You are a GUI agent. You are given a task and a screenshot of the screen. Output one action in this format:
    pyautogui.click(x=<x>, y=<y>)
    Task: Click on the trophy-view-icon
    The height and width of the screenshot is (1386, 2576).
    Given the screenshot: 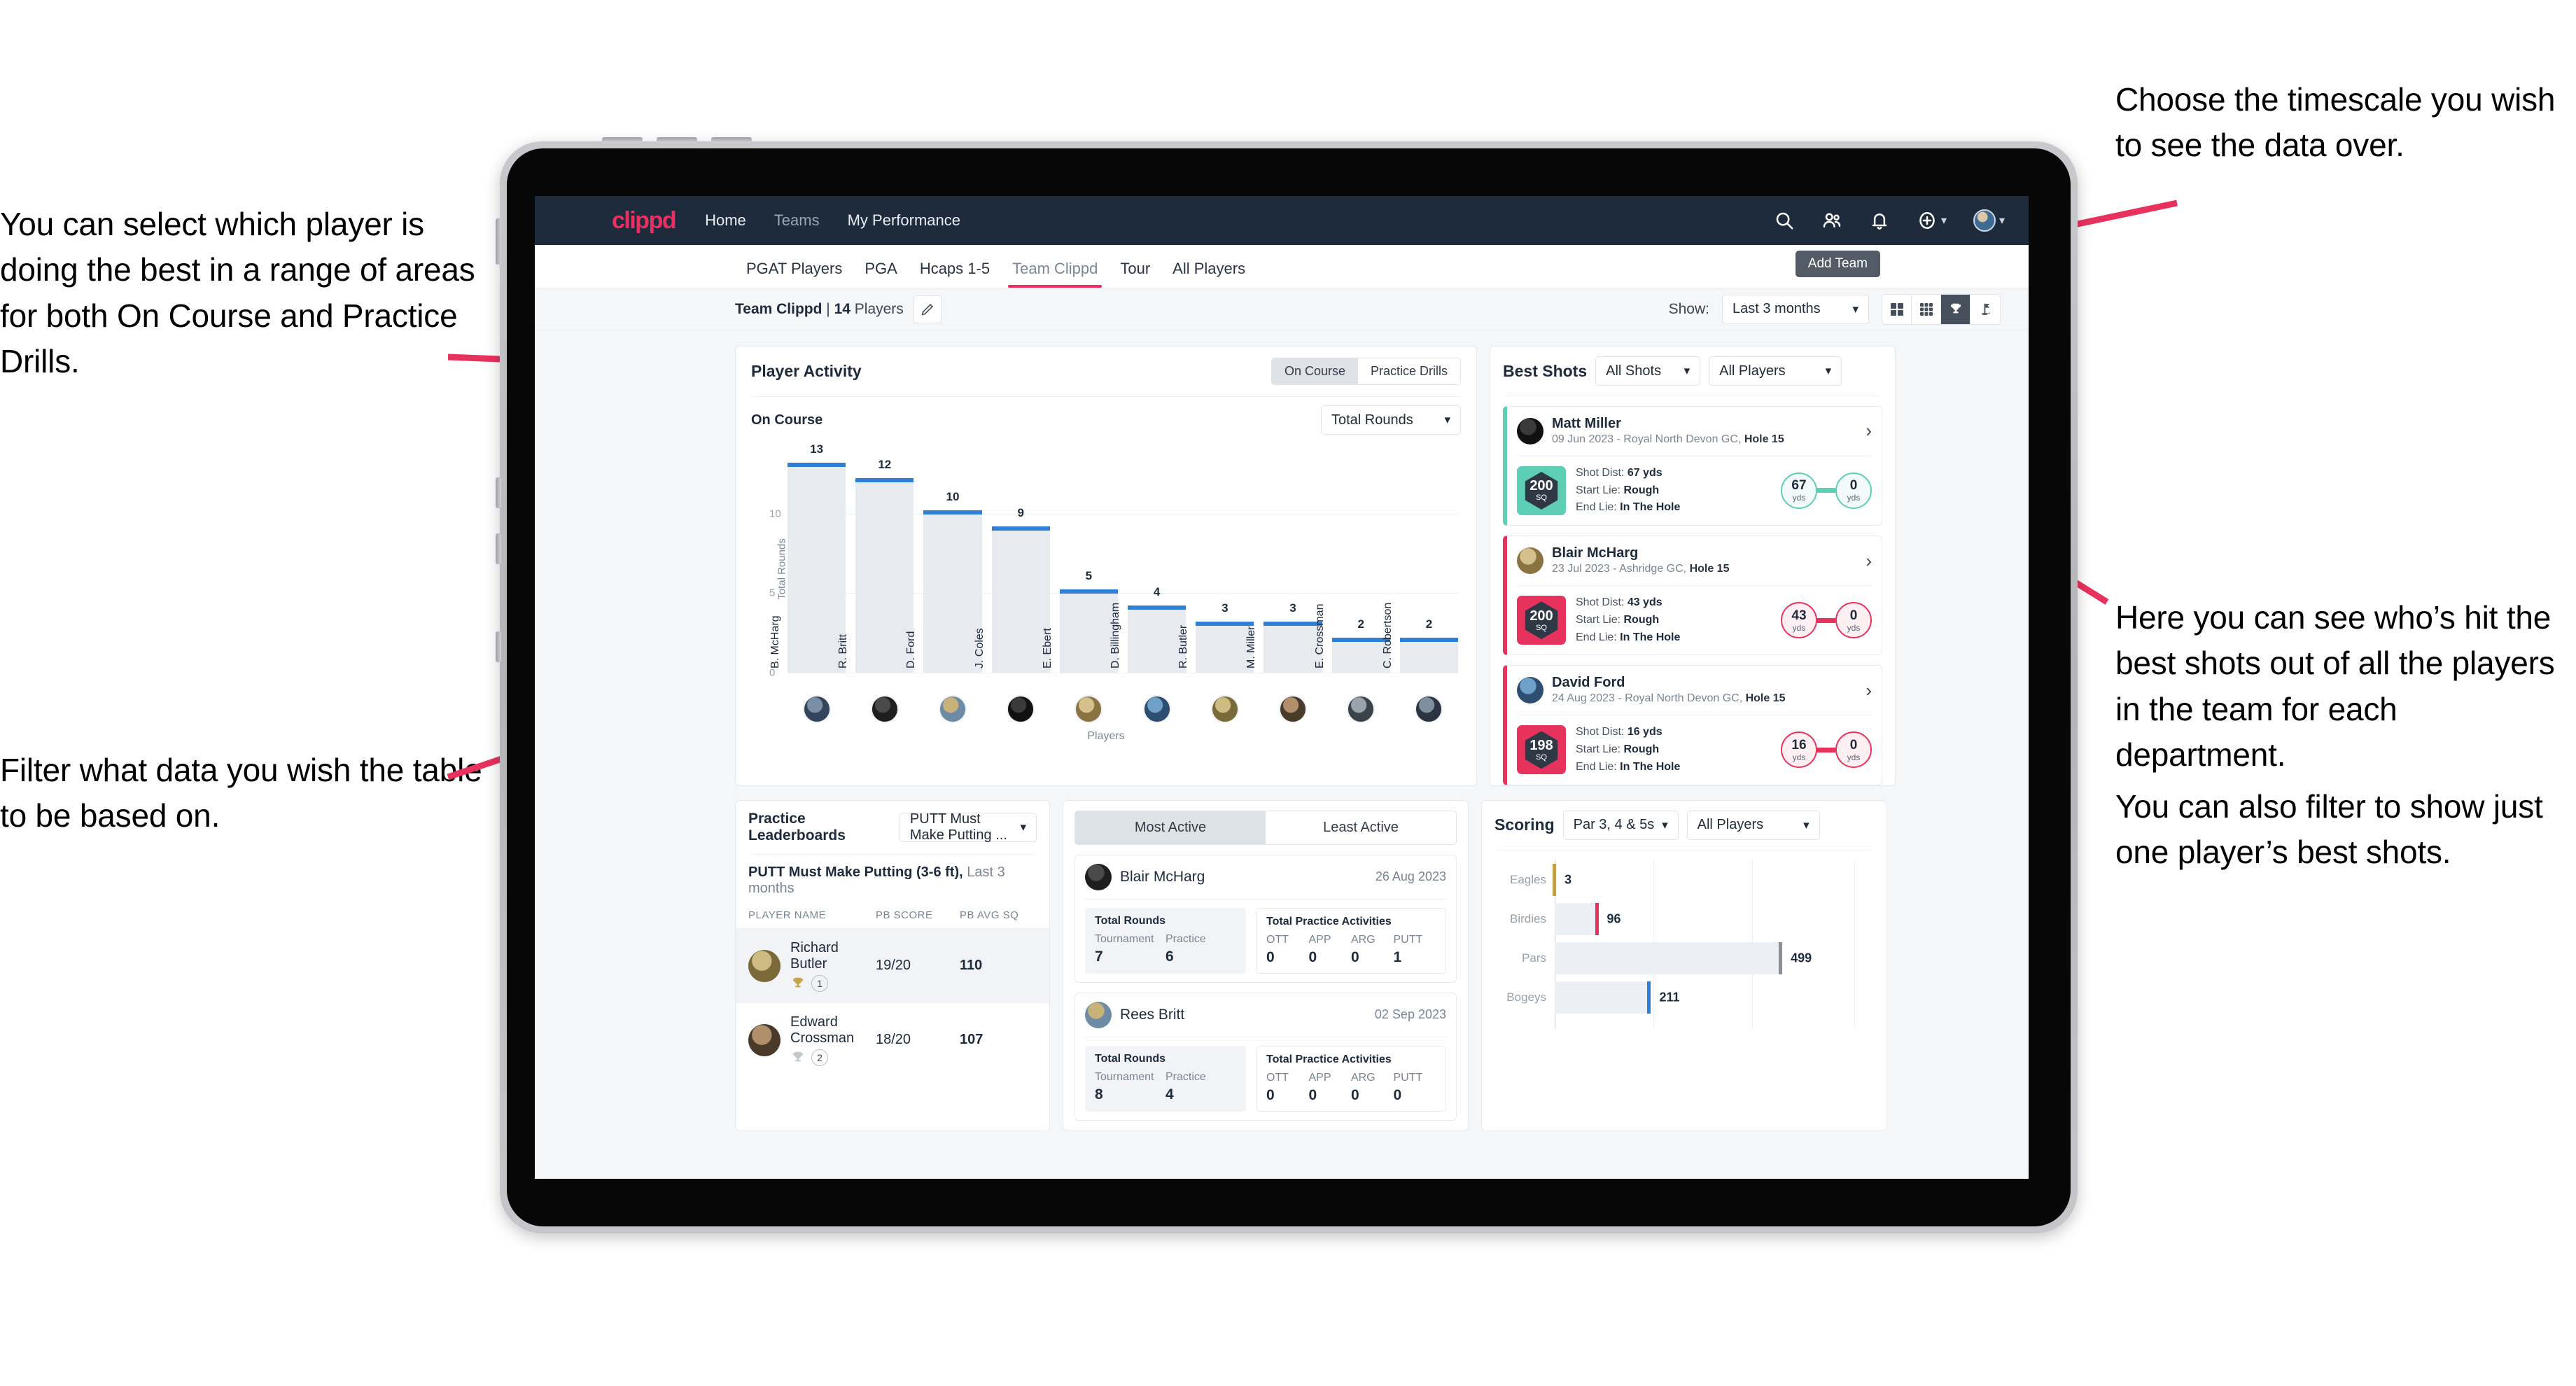 What is the action you would take?
    pyautogui.click(x=1955, y=309)
    